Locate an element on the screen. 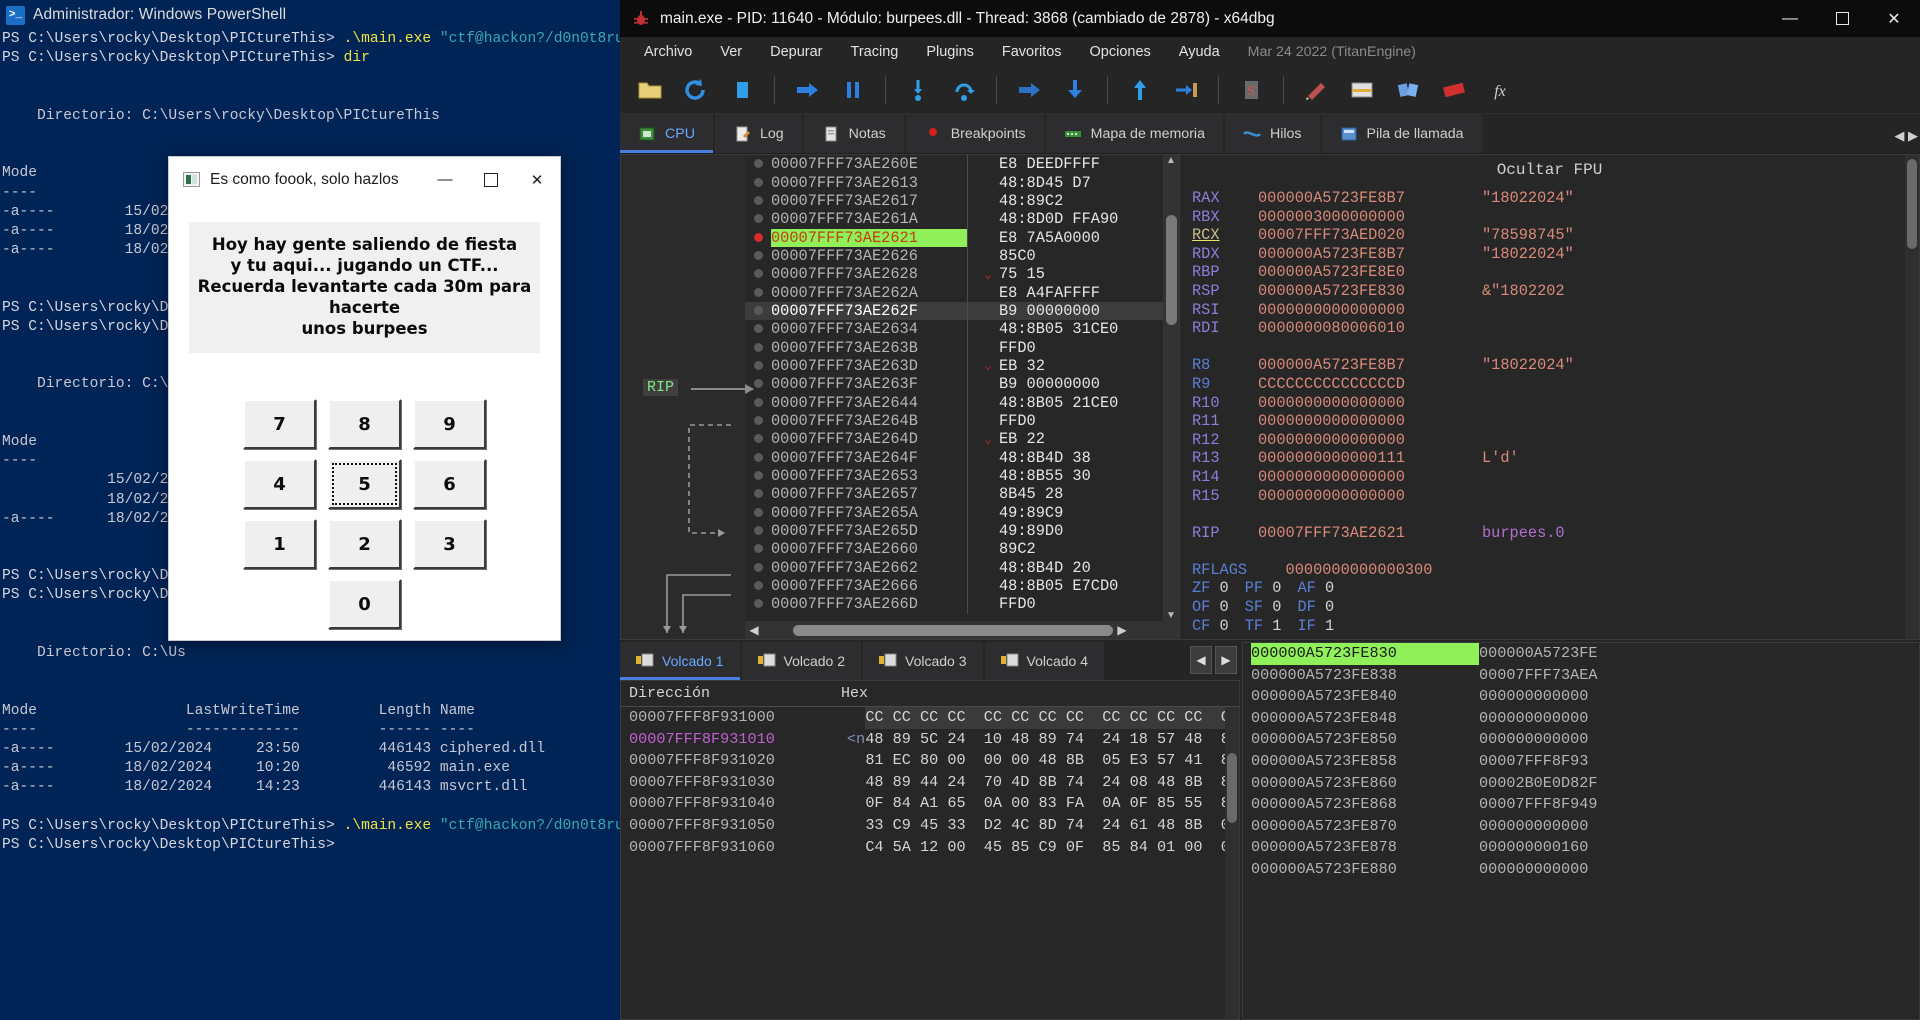  dump-tab-volcado-1: Volcado 1 is located at coordinates (680, 661).